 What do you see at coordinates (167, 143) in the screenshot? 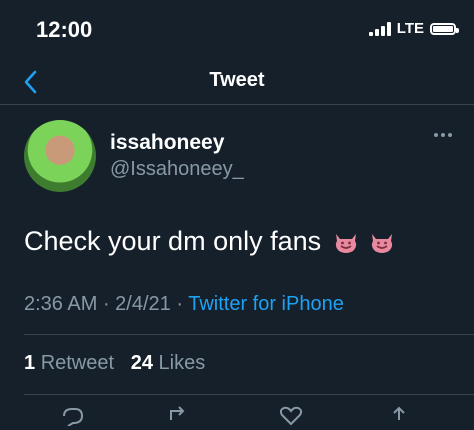
I see `author-name: issahoneey` at bounding box center [167, 143].